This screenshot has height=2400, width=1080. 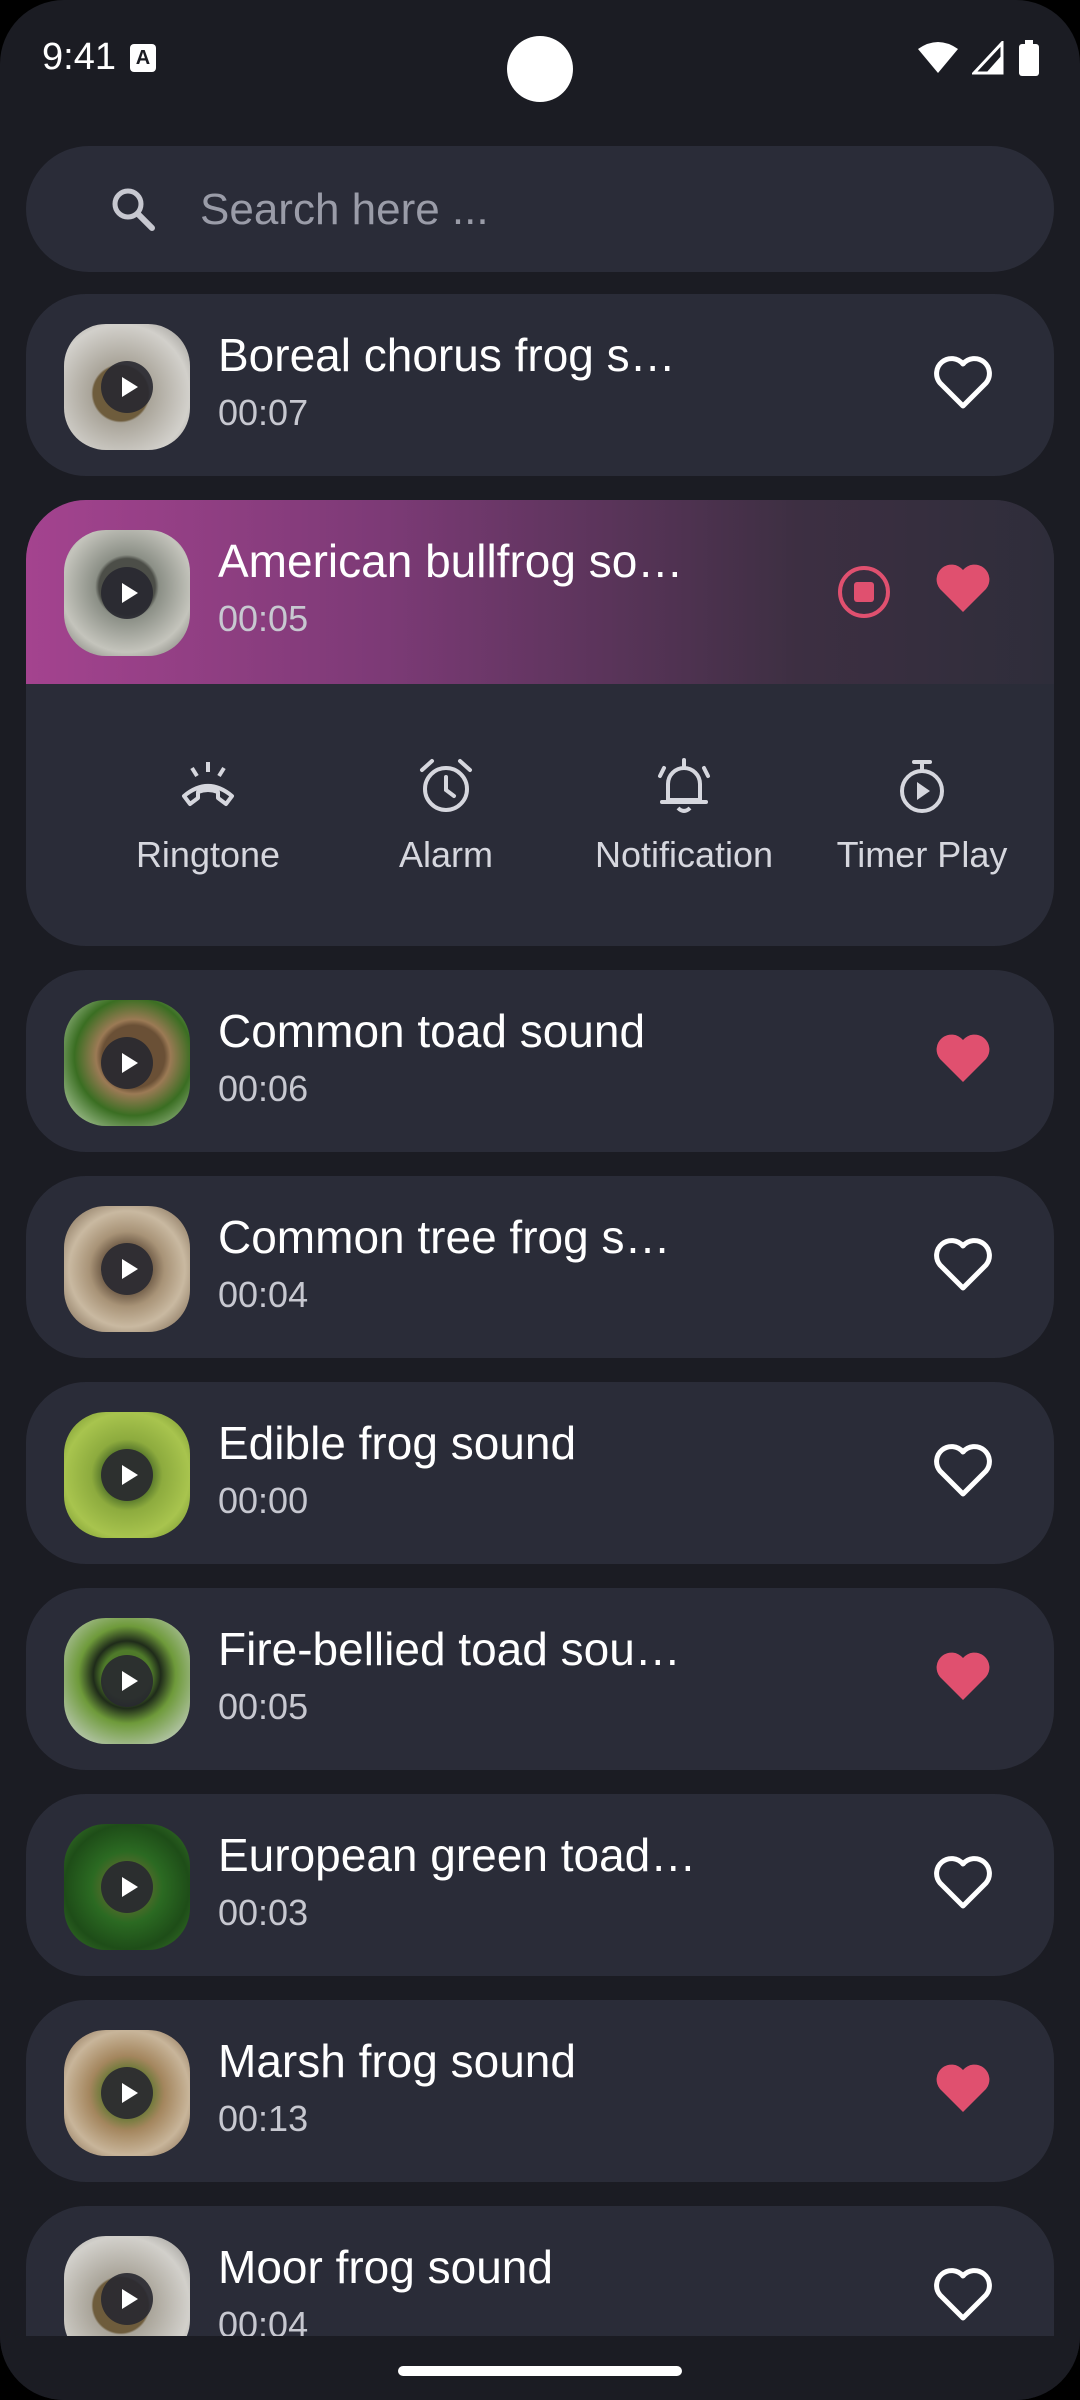 What do you see at coordinates (1029, 58) in the screenshot?
I see `battery-icon` at bounding box center [1029, 58].